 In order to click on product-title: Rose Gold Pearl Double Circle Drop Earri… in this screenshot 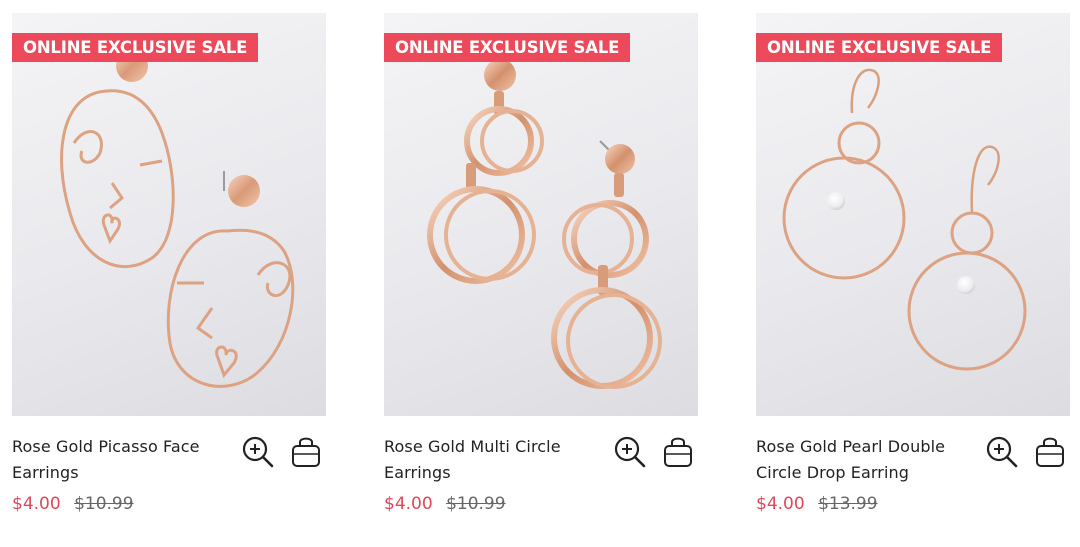, I will do `click(861, 460)`.